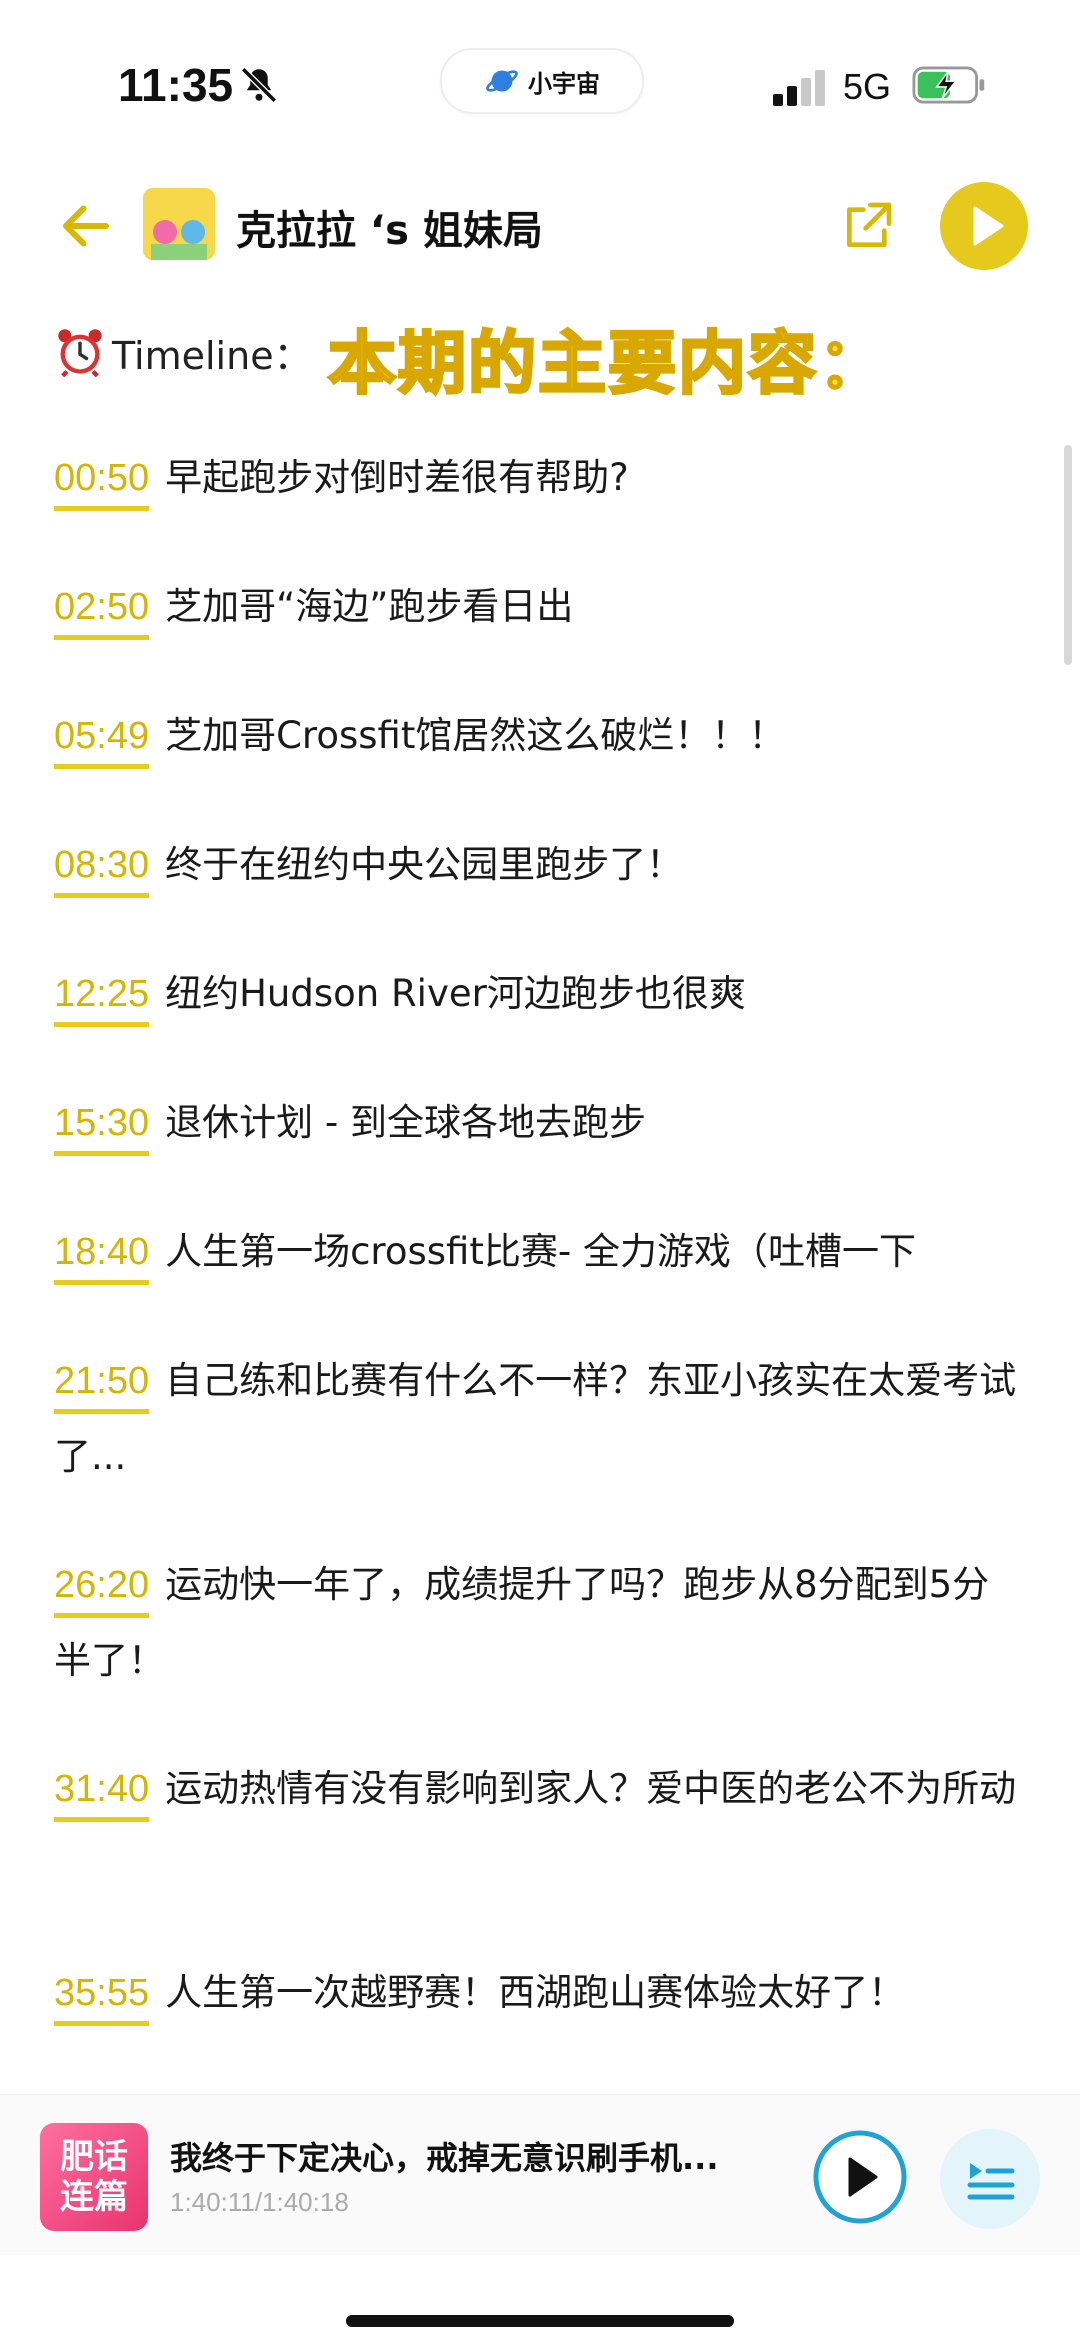 The width and height of the screenshot is (1080, 2348). I want to click on battery-charging-icon, so click(948, 85).